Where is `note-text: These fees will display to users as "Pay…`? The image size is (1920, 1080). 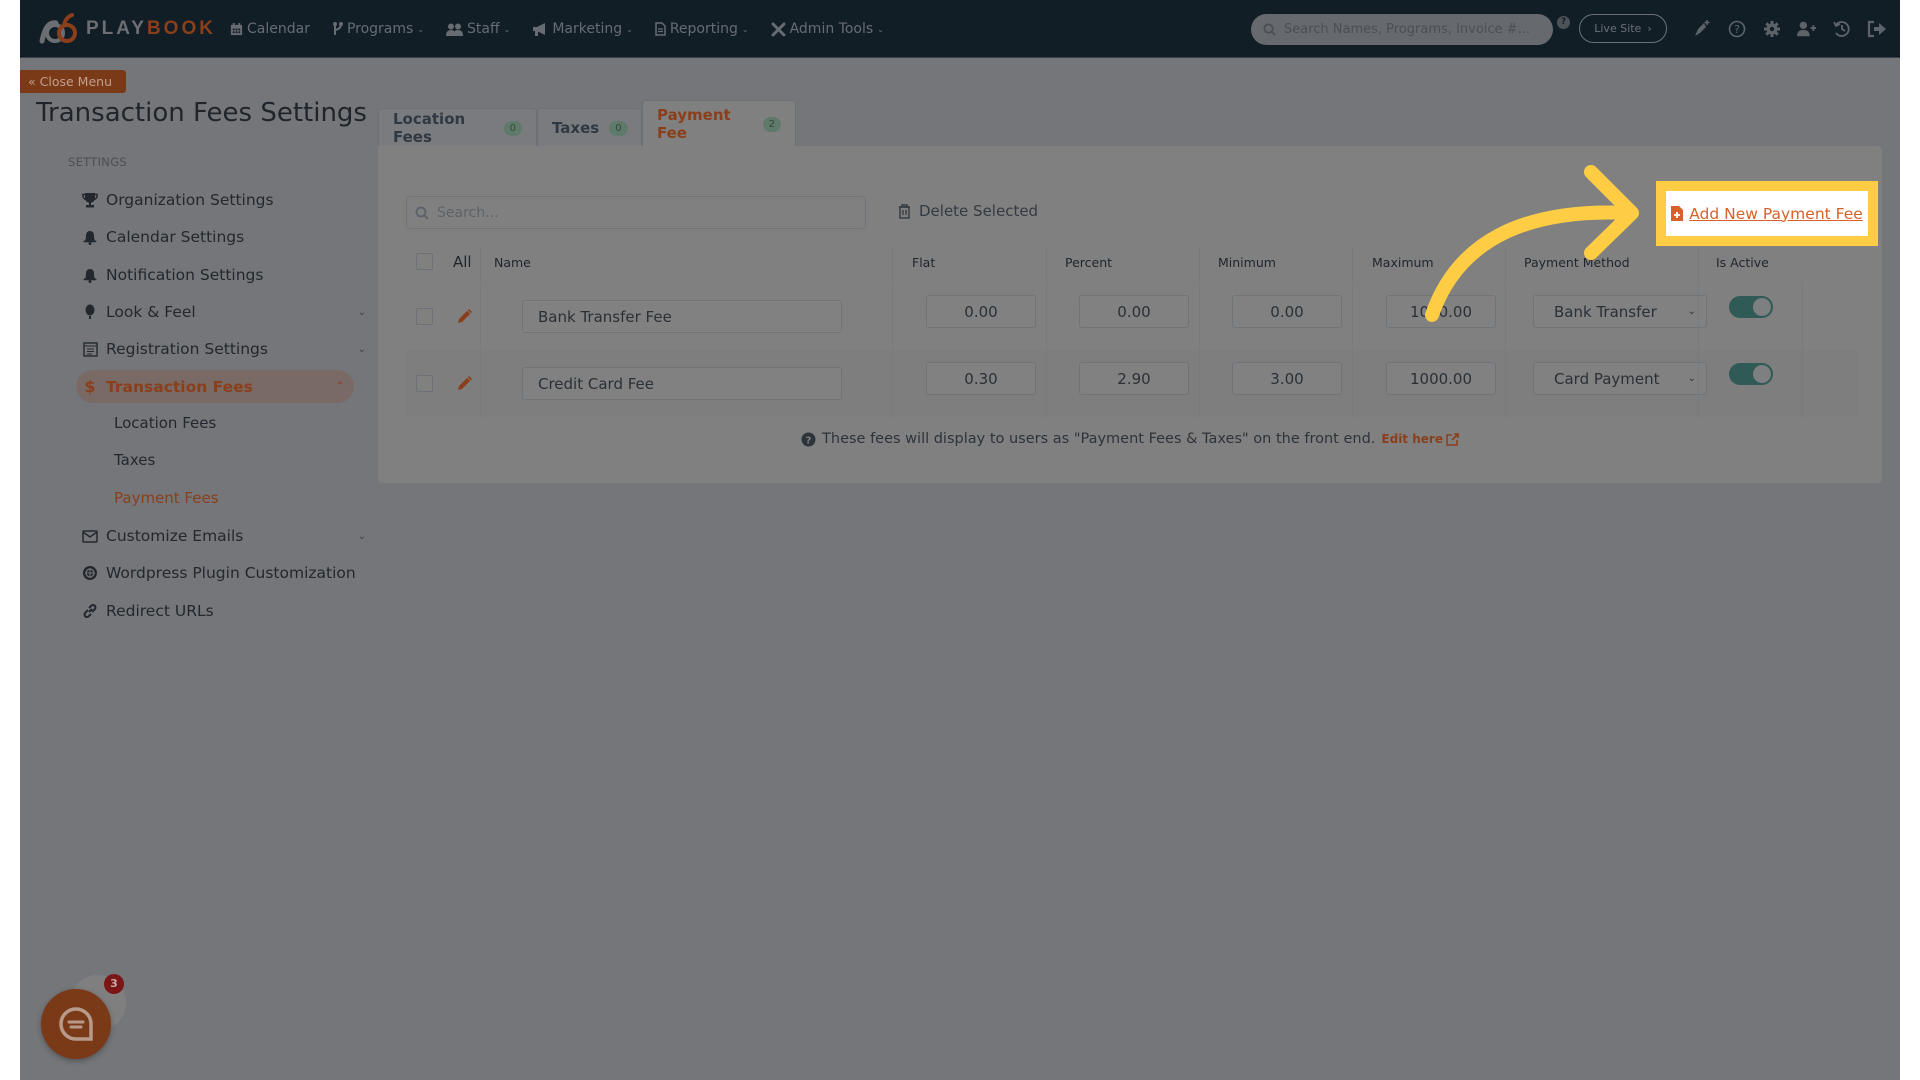
note-text: These fees will display to users as "Pay… is located at coordinates (1099, 439).